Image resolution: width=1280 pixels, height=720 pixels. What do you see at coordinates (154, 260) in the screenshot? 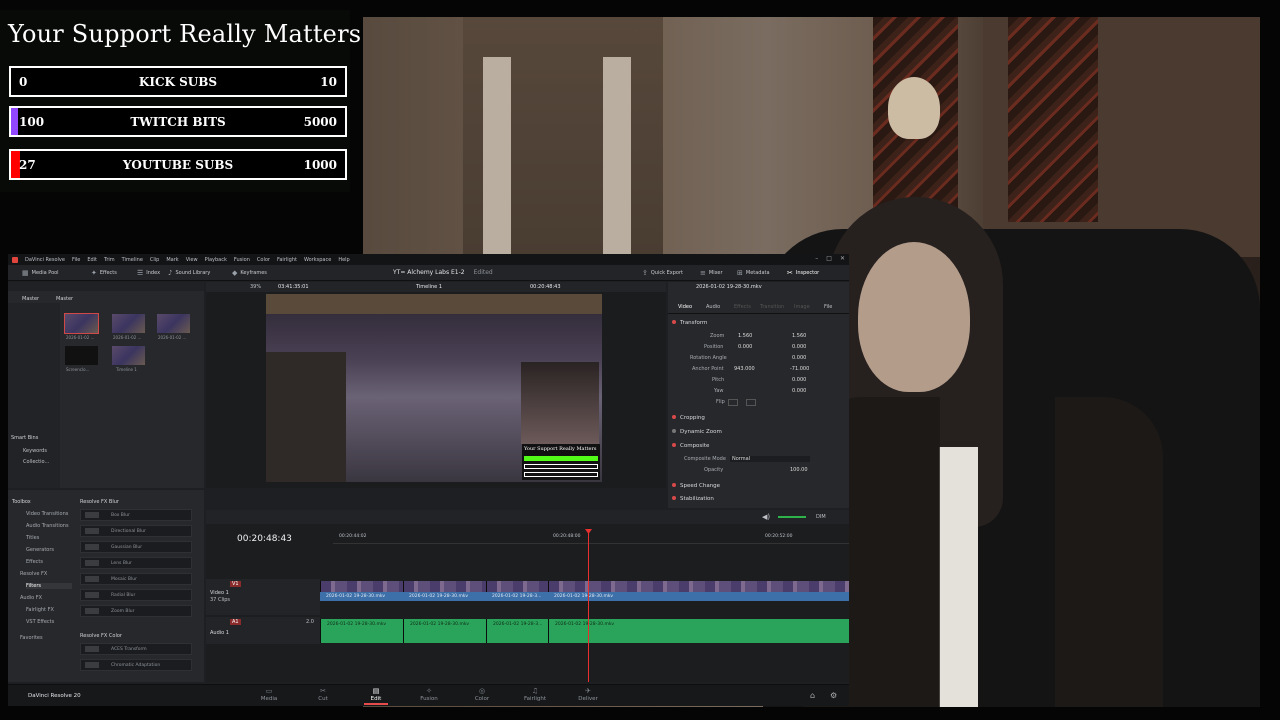
I see `menu-clip: Clip` at bounding box center [154, 260].